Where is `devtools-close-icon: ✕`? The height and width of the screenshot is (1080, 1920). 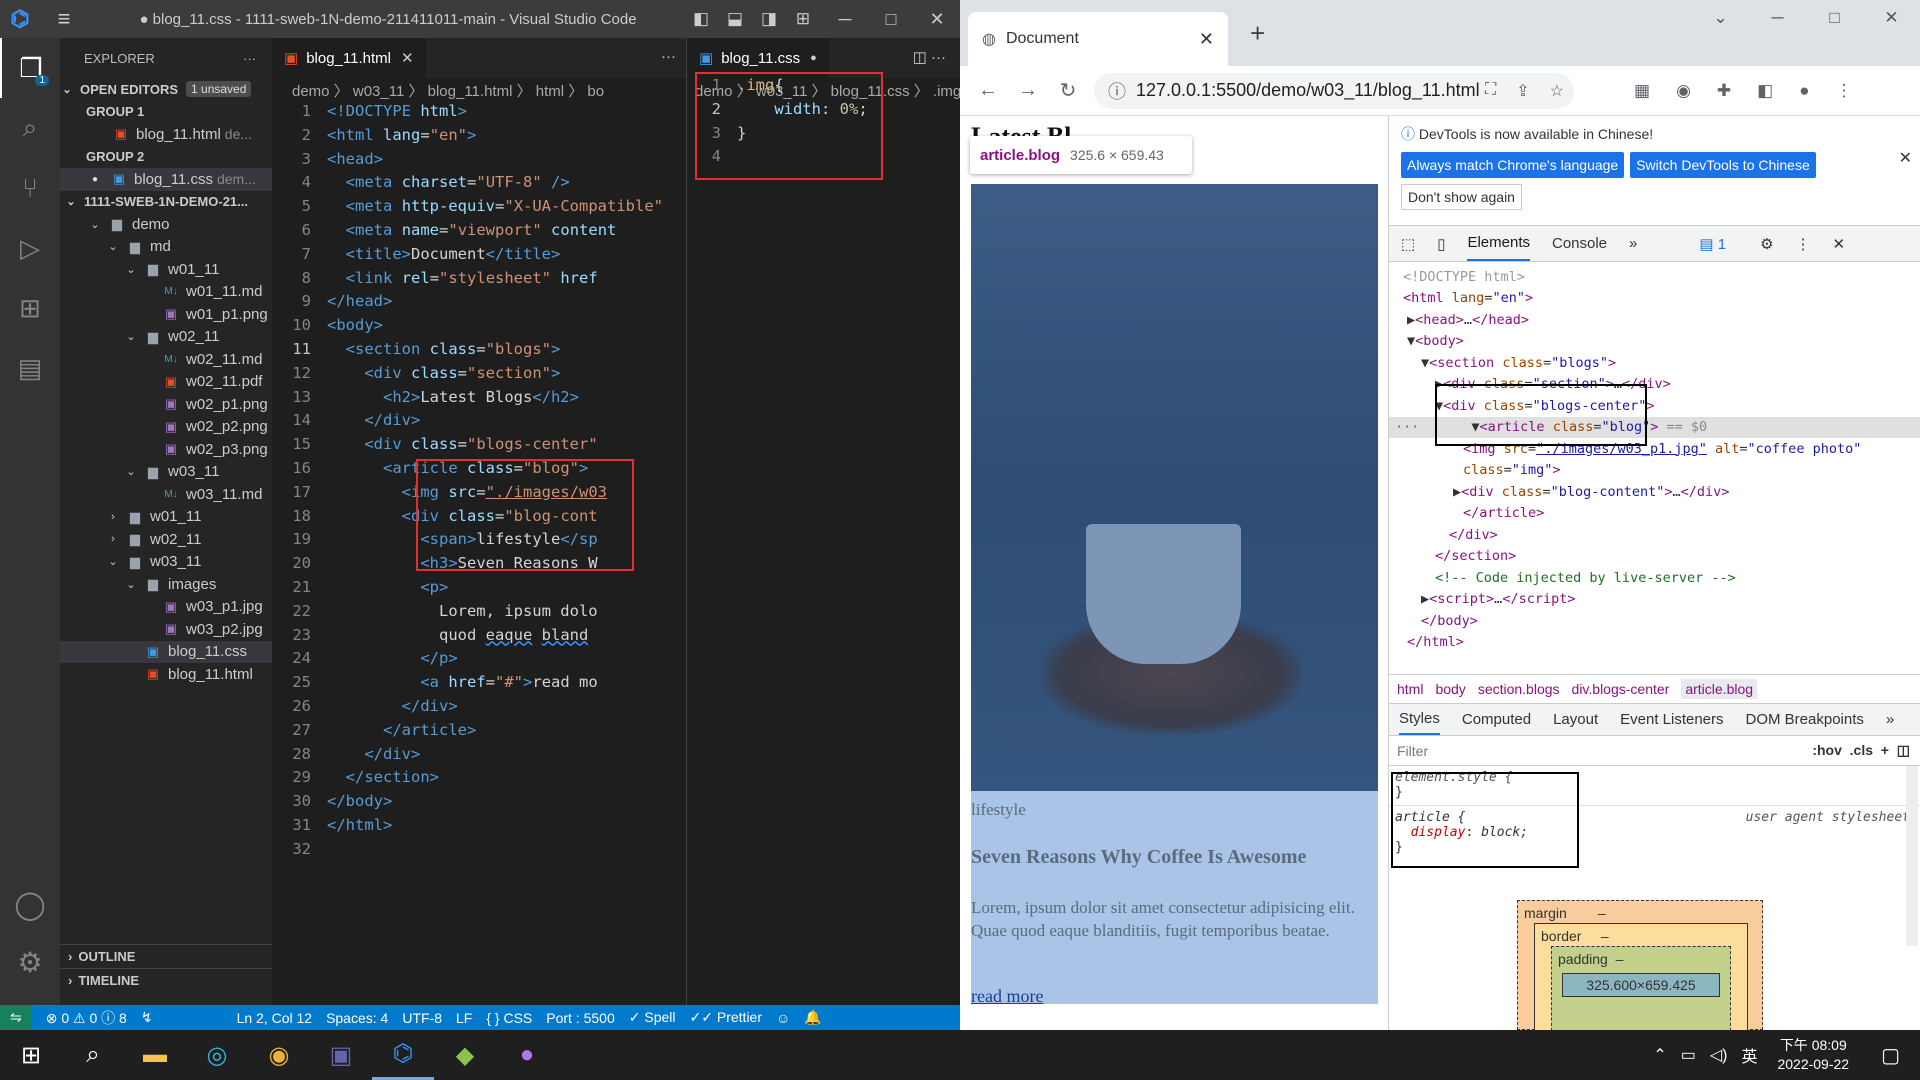
devtools-close-icon: ✕ is located at coordinates (1839, 244).